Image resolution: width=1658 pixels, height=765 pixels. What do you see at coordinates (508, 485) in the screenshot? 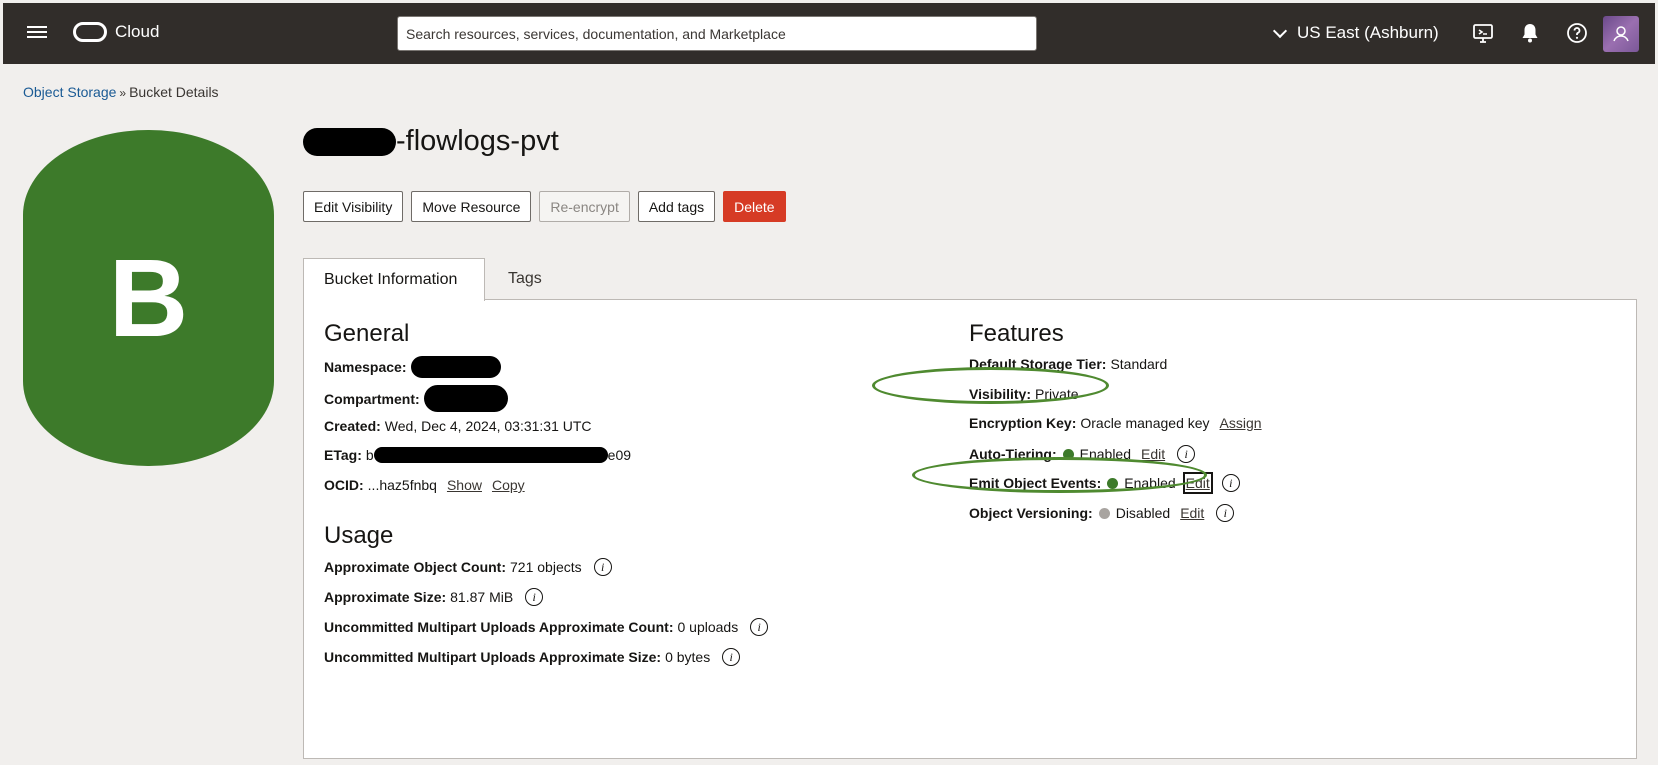
I see `ocid-copy-link: Copy` at bounding box center [508, 485].